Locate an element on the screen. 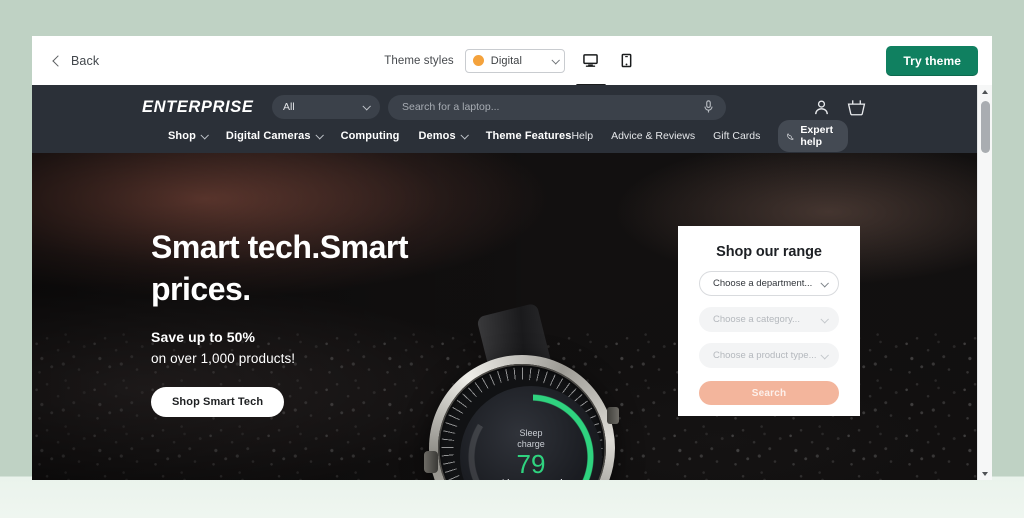 The width and height of the screenshot is (1024, 518). triangle-up-icon is located at coordinates (985, 91).